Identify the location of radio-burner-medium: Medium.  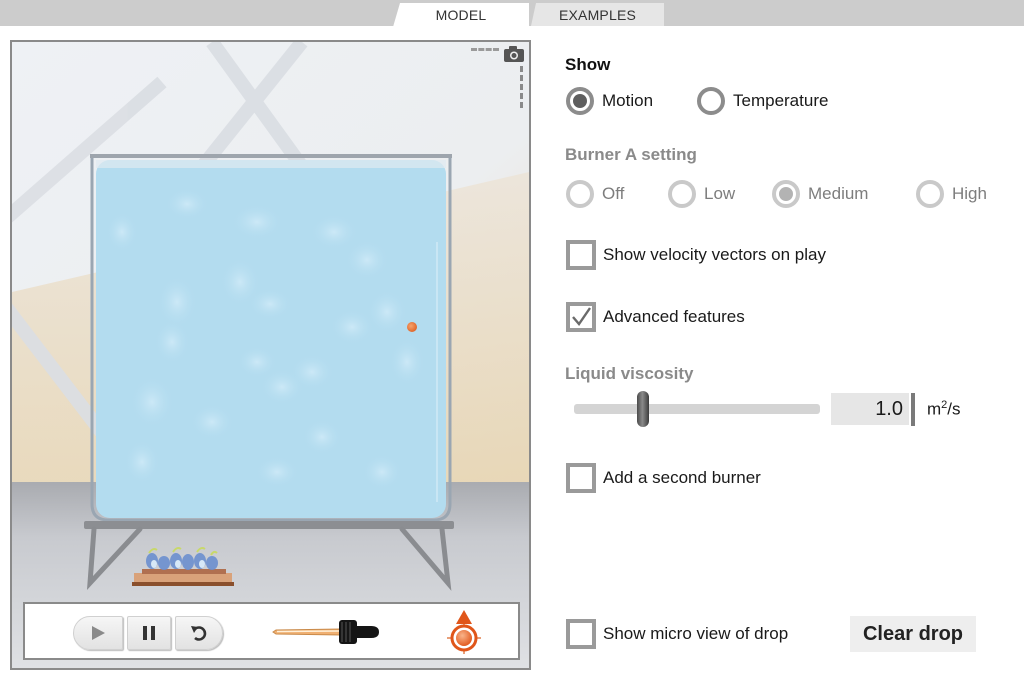
(820, 194).